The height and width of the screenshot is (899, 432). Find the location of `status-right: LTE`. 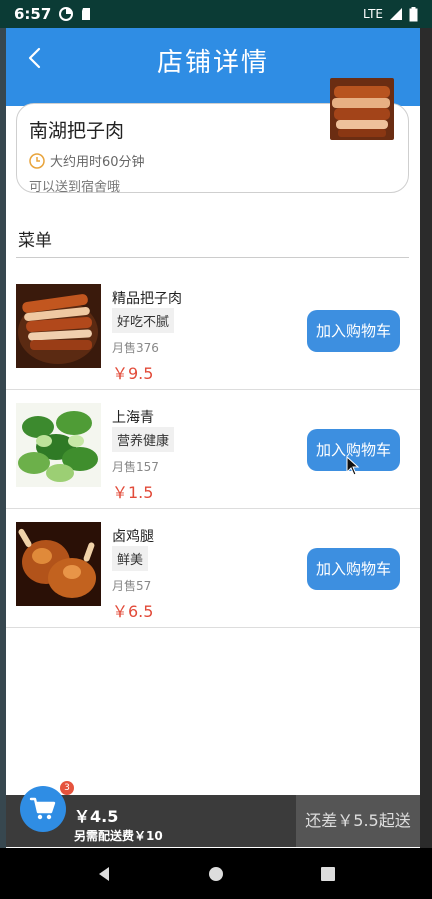

status-right: LTE is located at coordinates (390, 14).